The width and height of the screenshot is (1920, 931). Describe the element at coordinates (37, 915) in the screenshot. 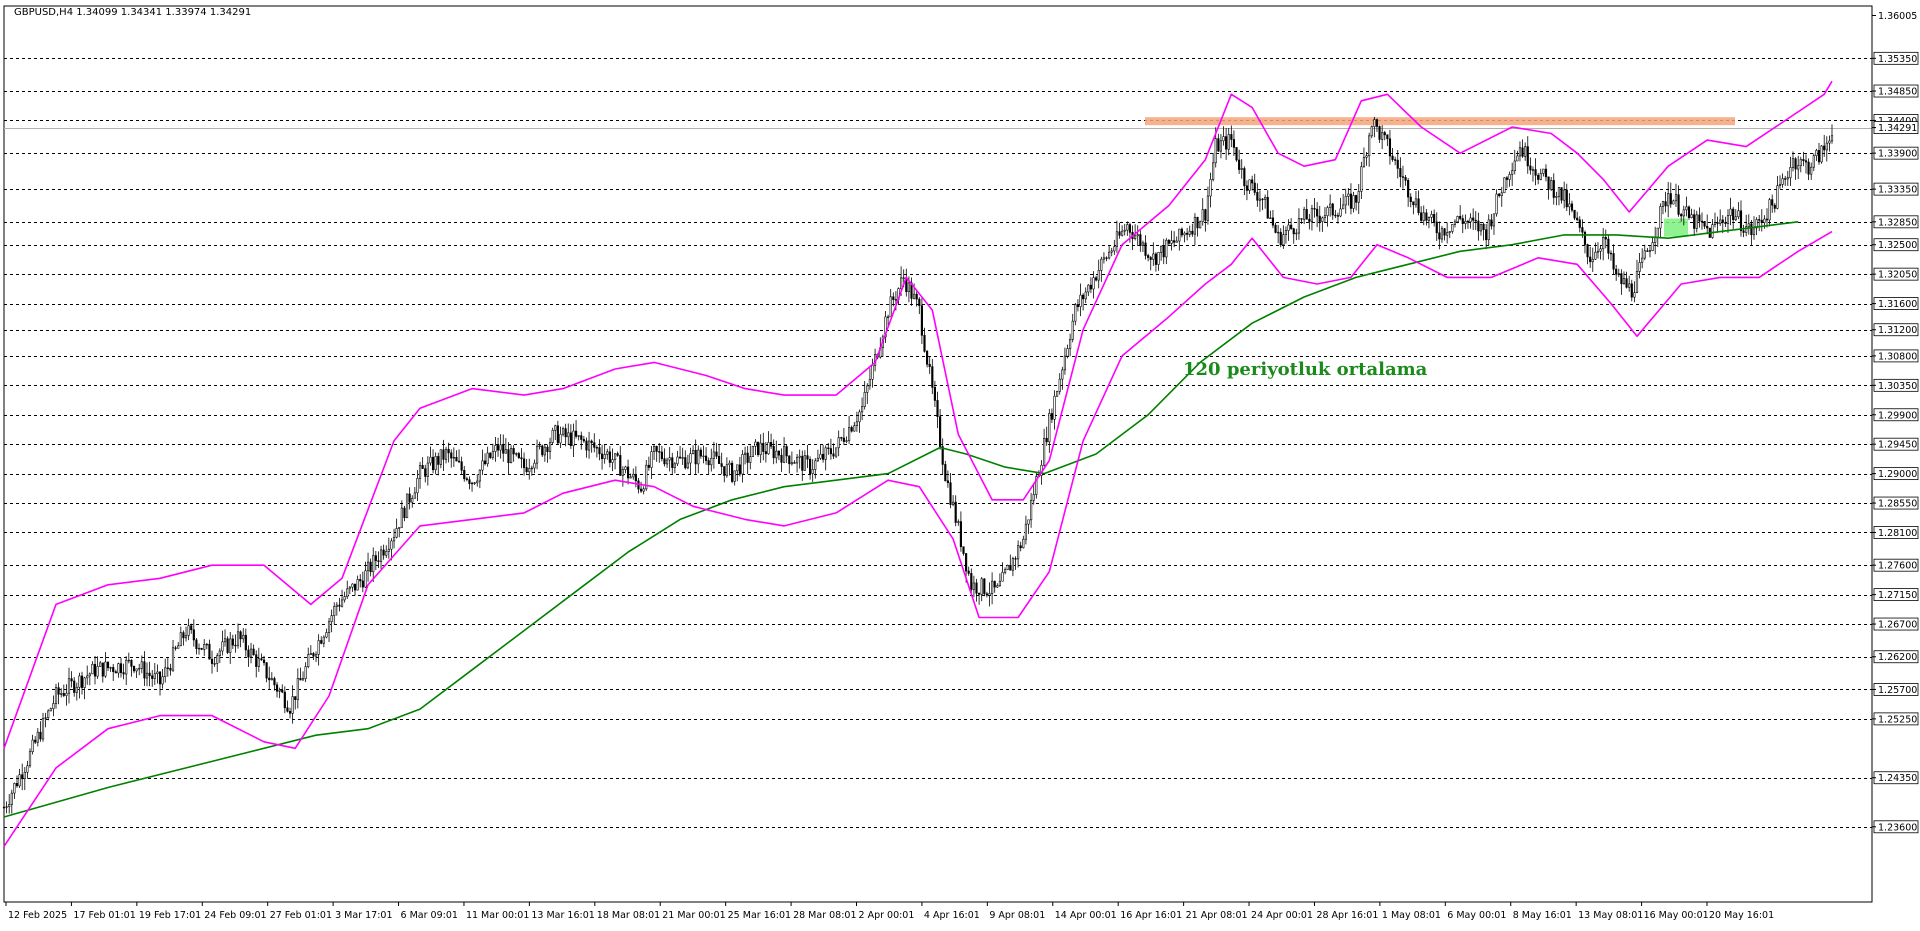

I see `time-axis-label: 12 Feb 2025` at that location.